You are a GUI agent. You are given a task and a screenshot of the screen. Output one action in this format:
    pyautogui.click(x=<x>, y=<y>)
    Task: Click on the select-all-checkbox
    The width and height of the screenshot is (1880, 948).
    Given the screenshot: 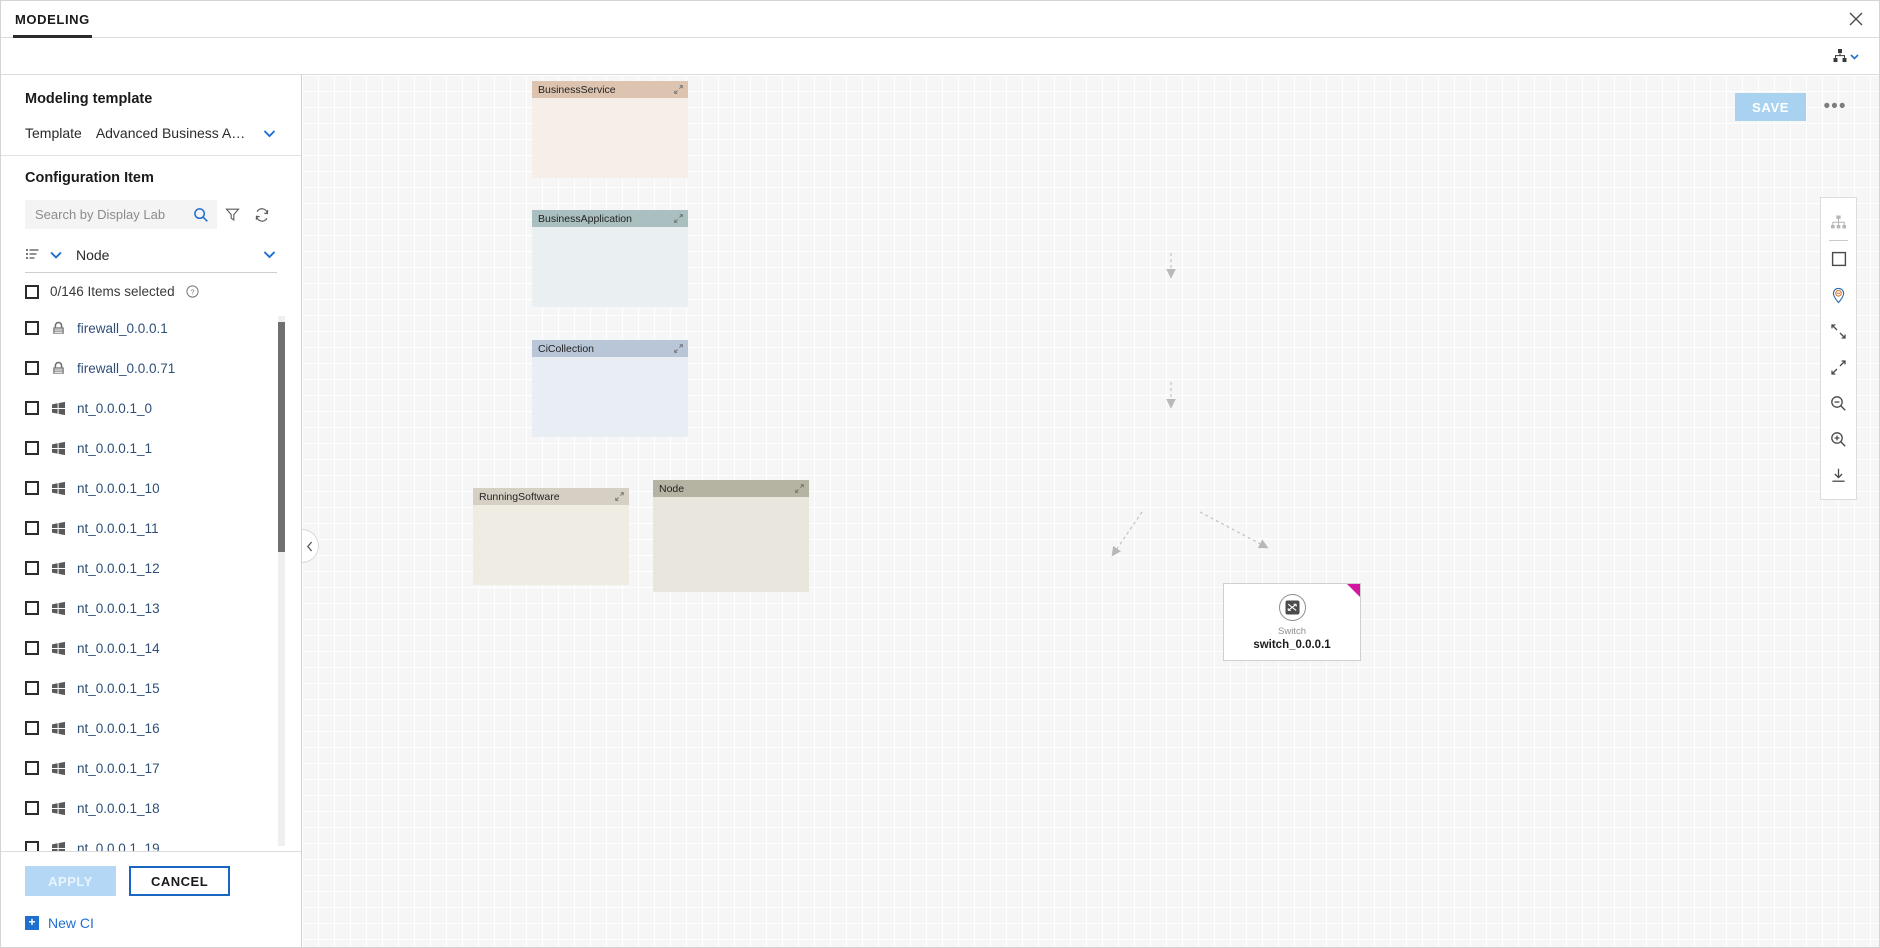 What is the action you would take?
    pyautogui.click(x=32, y=291)
    